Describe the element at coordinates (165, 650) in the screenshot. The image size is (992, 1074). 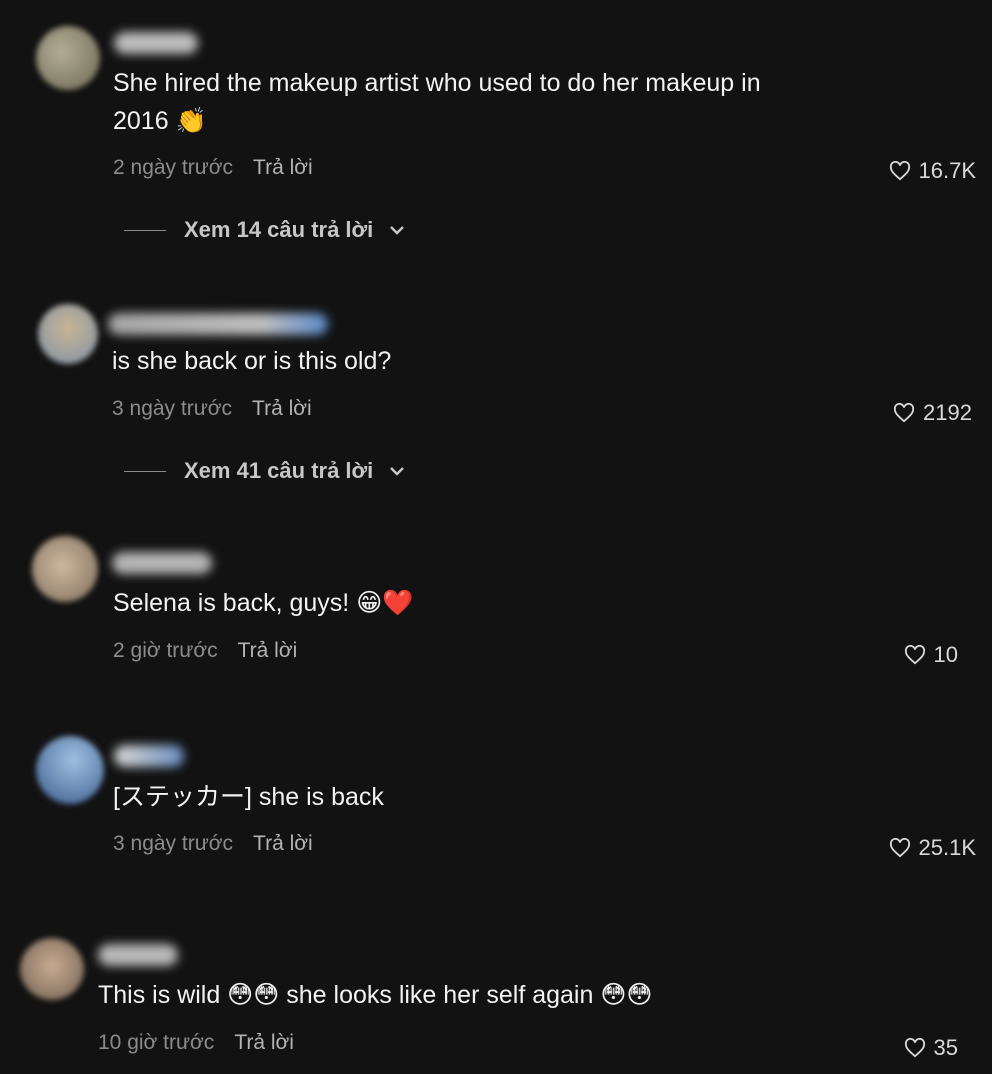
I see `timestamp: 2 giờ trước` at that location.